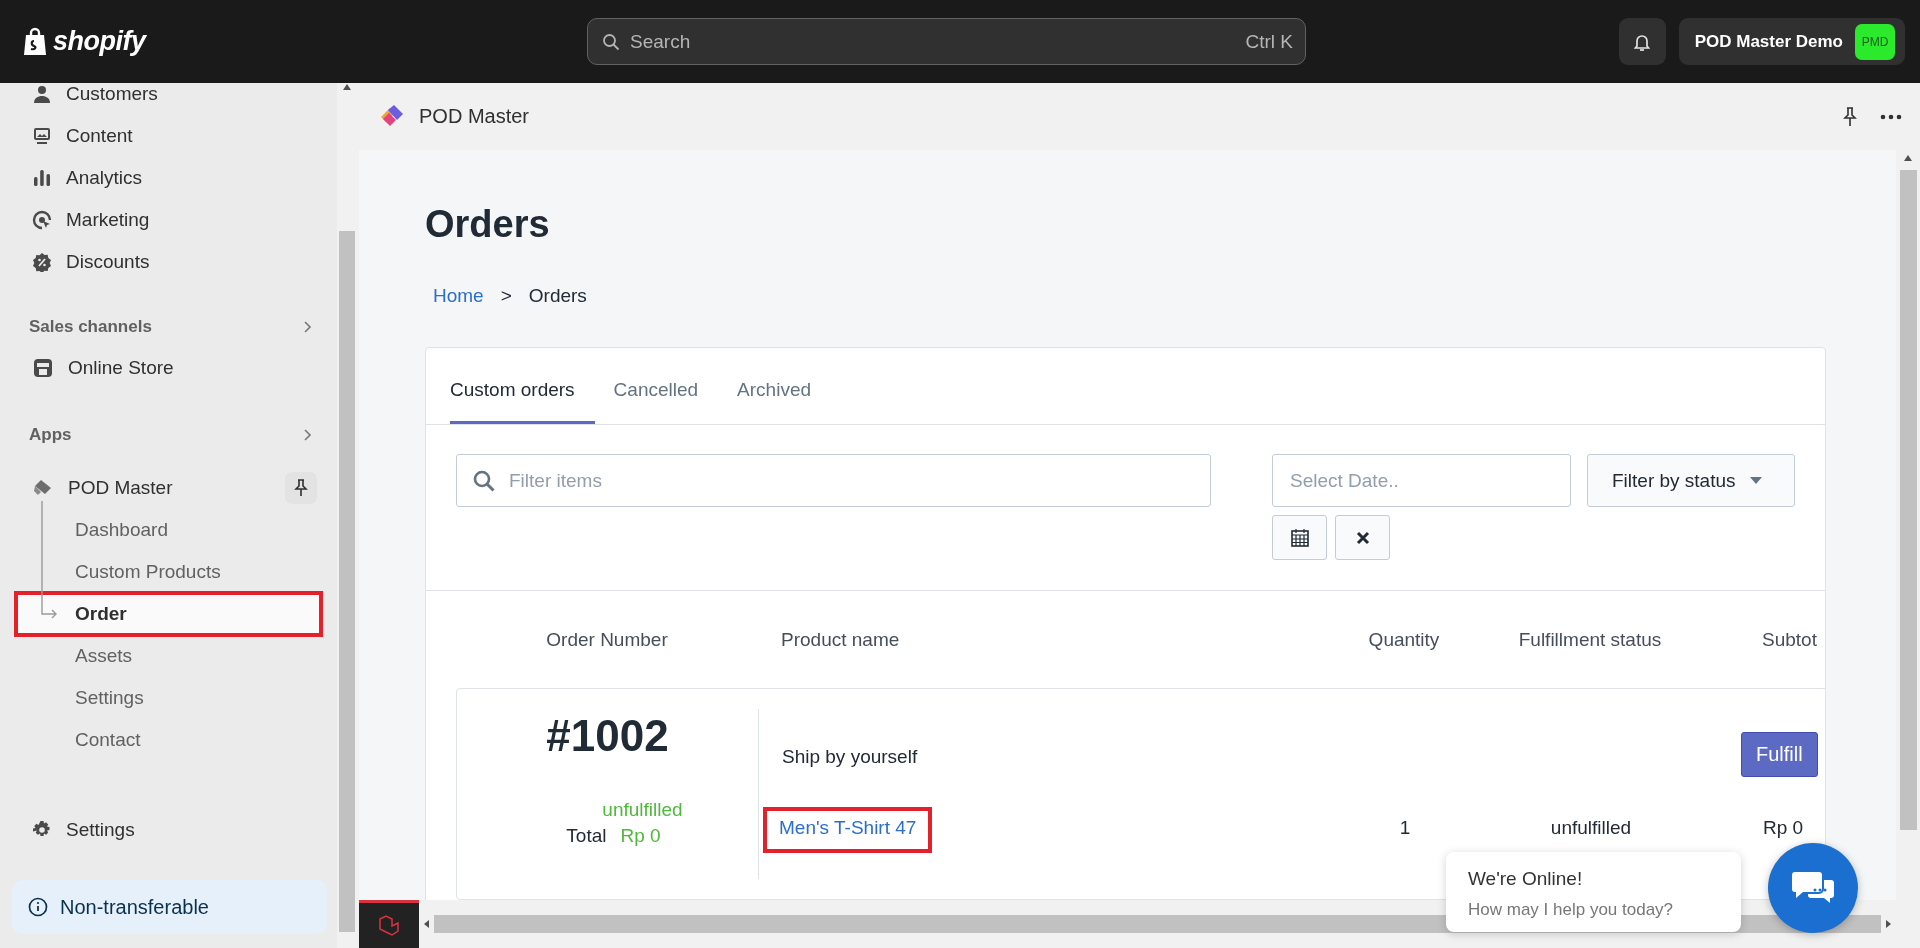 The width and height of the screenshot is (1920, 948). Describe the element at coordinates (1526, 879) in the screenshot. I see `chat-title: We're Online!` at that location.